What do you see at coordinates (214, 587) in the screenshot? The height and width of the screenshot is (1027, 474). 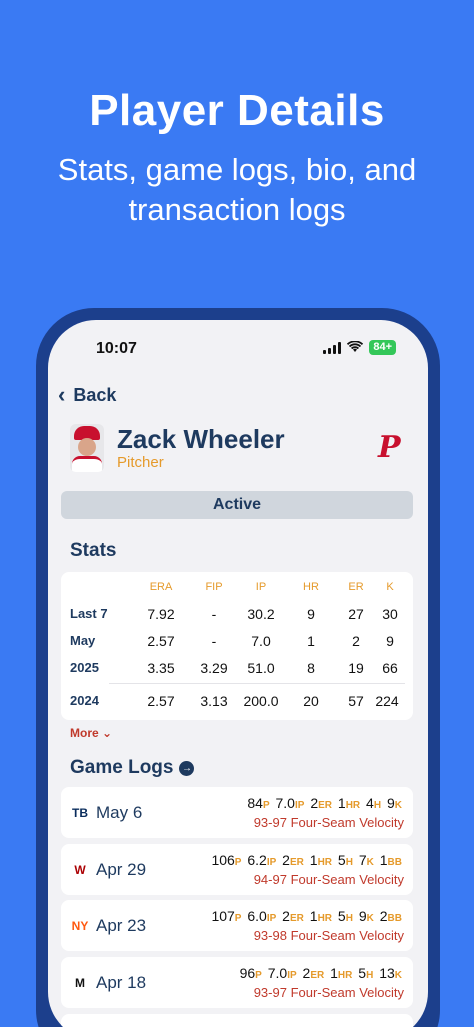 I see `col-header-fip: FIP` at bounding box center [214, 587].